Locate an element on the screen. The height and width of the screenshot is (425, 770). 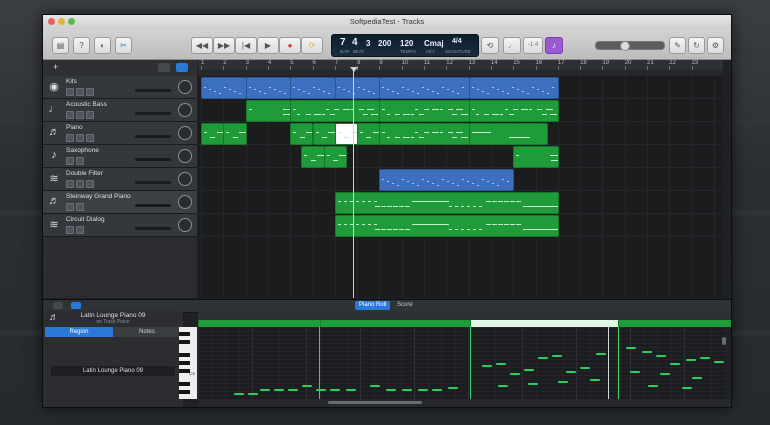
record-enable-button is located at coordinates (90, 115).